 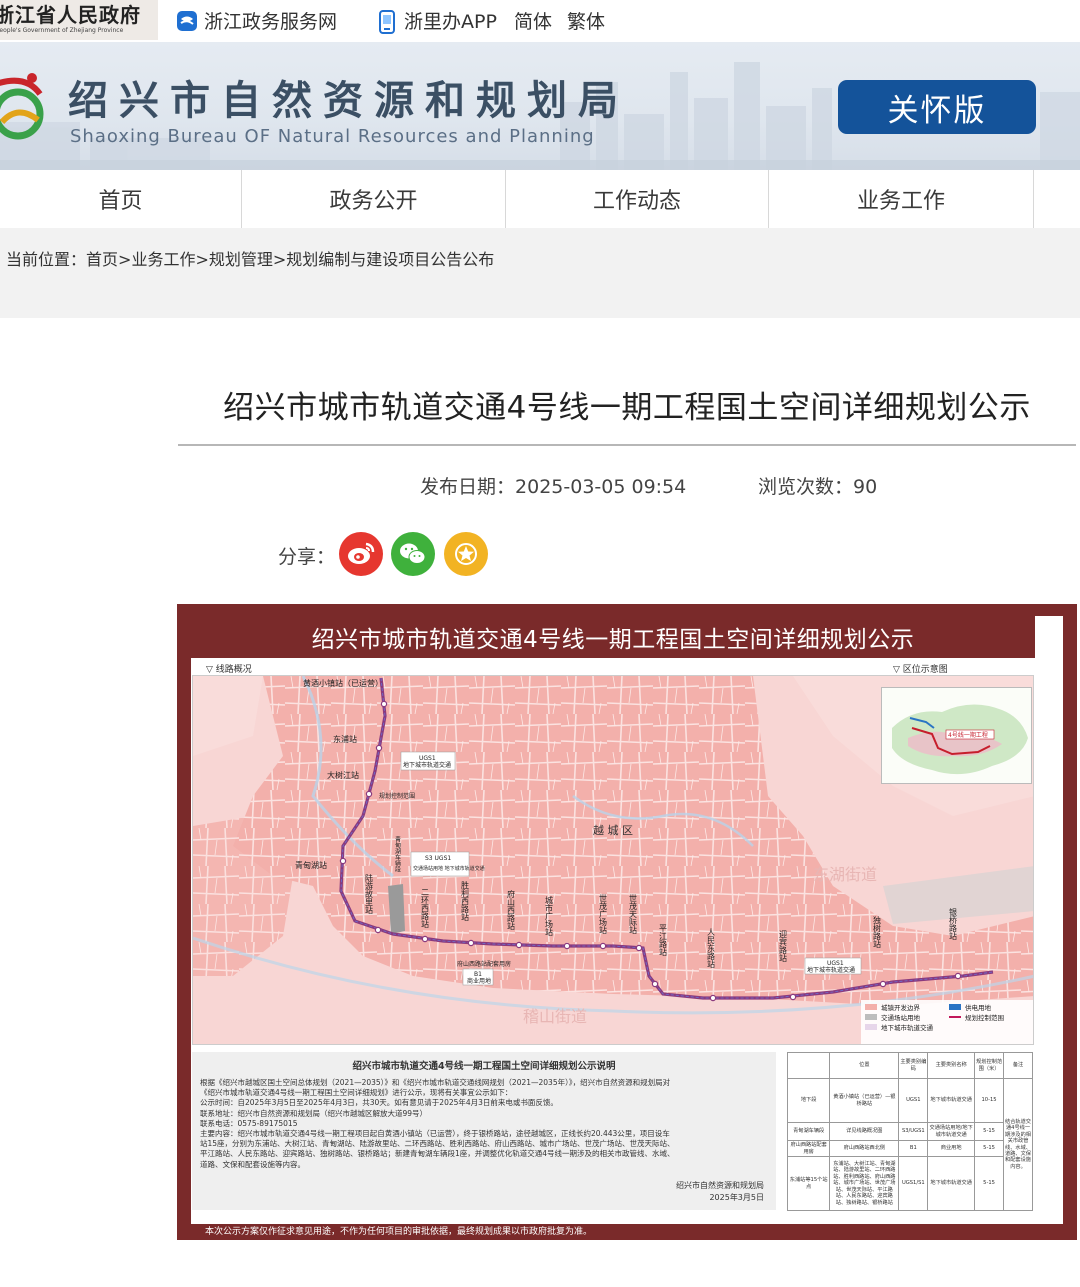 I want to click on care-mode-button: 关怀版, so click(x=937, y=107).